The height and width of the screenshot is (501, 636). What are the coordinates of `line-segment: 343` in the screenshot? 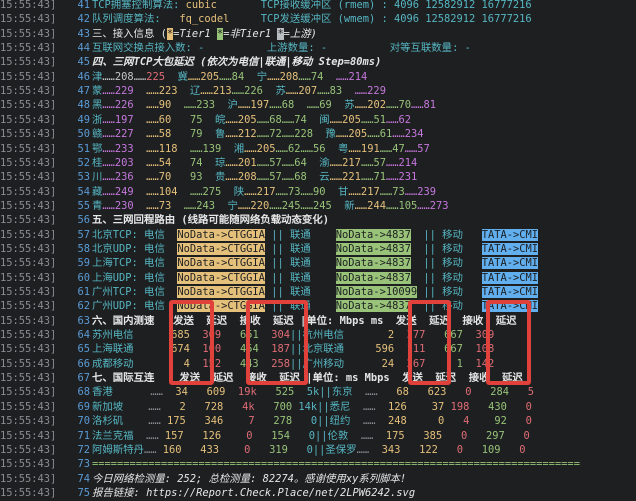 It's located at (385, 449).